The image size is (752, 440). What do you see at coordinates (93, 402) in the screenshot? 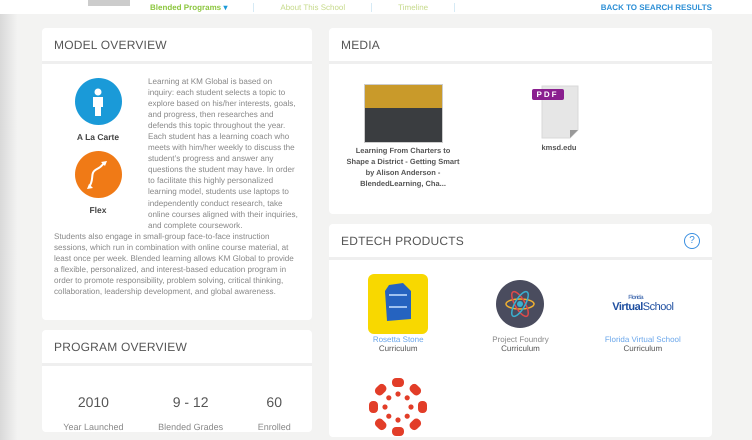
I see `stat-value: 2010` at bounding box center [93, 402].